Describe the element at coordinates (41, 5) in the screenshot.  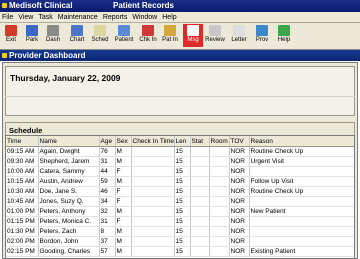
I see `app-name: Medisoft Clinical` at that location.